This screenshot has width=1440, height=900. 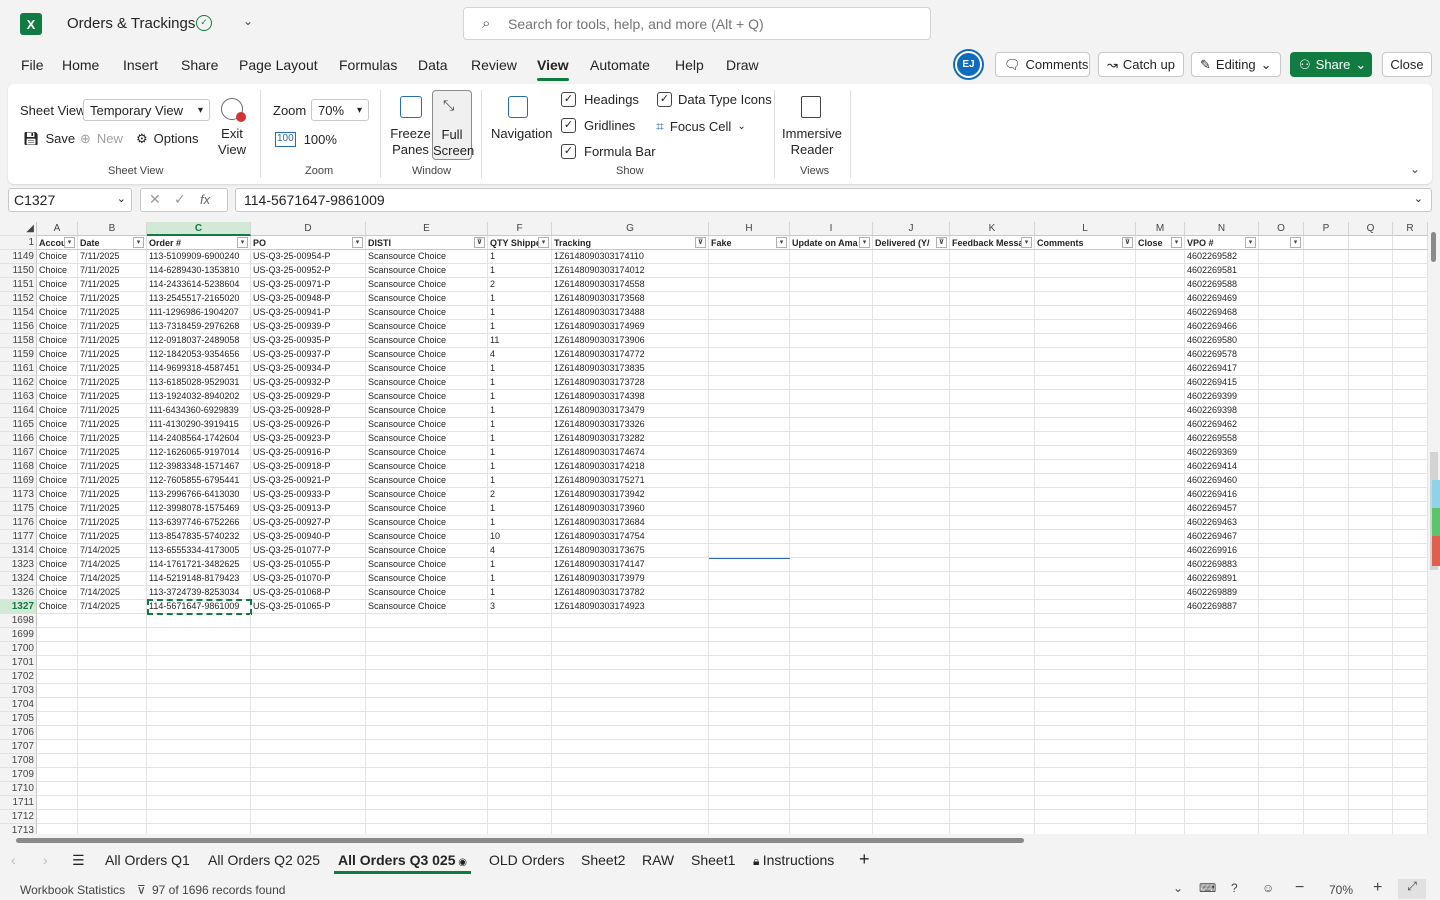 What do you see at coordinates (630, 327) in the screenshot?
I see `cell: 1Z6148090303174969` at bounding box center [630, 327].